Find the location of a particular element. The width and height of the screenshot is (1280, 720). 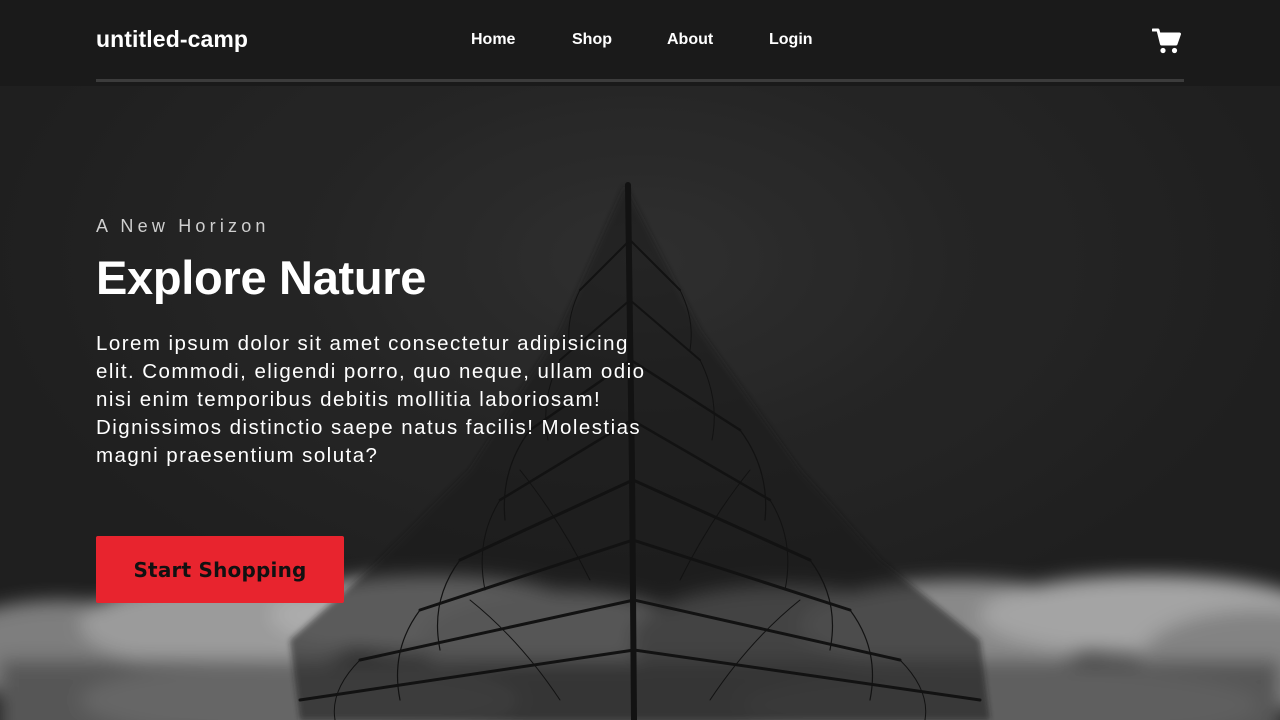

nav-link-login: Login is located at coordinates (791, 40).